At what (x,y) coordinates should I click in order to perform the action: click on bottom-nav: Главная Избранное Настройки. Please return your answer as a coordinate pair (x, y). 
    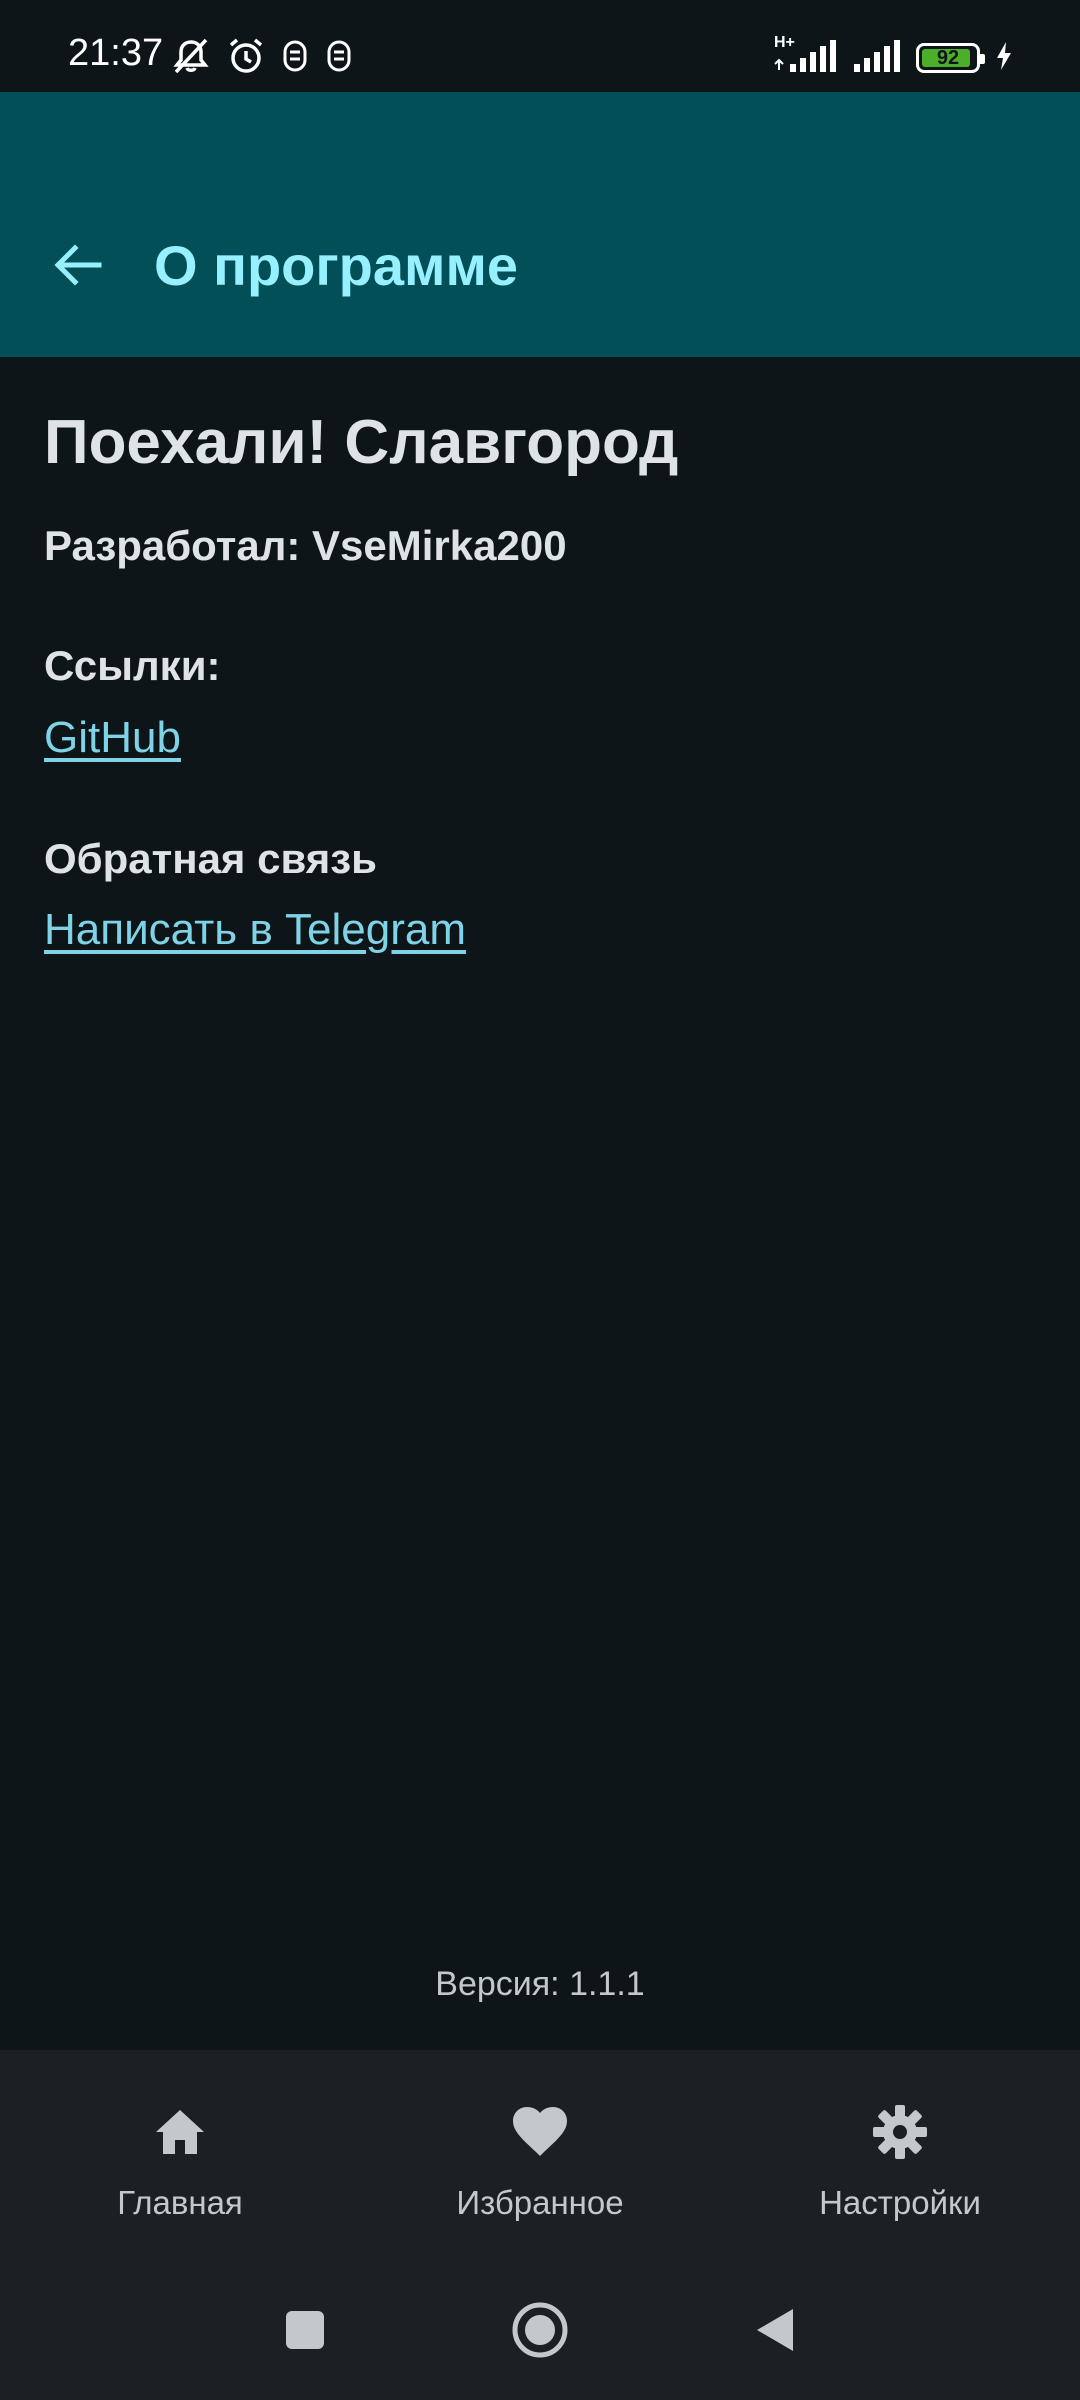
    Looking at the image, I should click on (540, 2157).